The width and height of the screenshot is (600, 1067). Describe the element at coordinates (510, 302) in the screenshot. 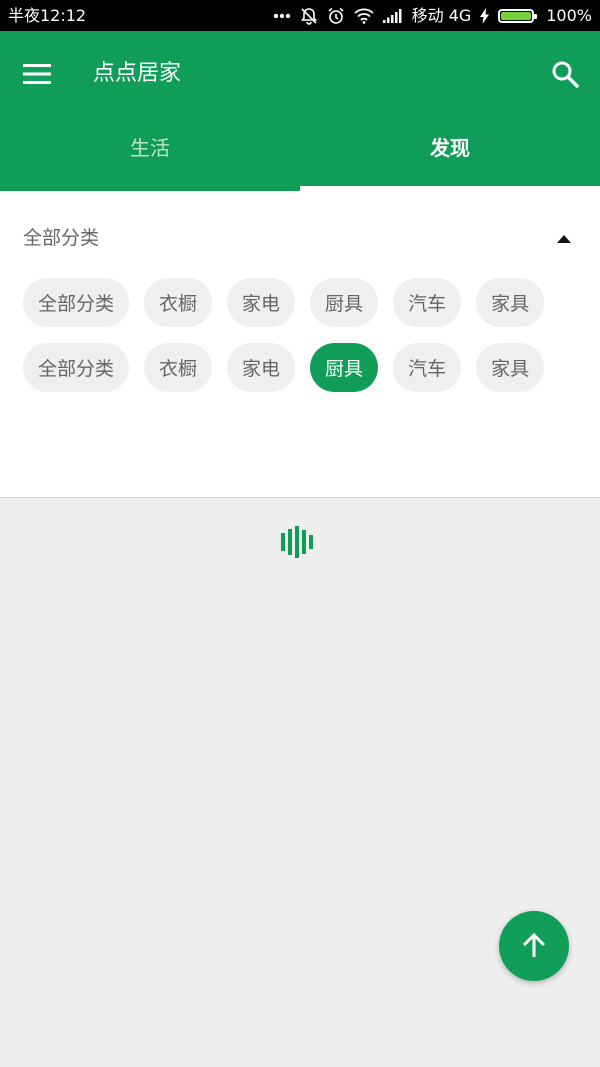

I see `chip-furniture: 家具` at that location.